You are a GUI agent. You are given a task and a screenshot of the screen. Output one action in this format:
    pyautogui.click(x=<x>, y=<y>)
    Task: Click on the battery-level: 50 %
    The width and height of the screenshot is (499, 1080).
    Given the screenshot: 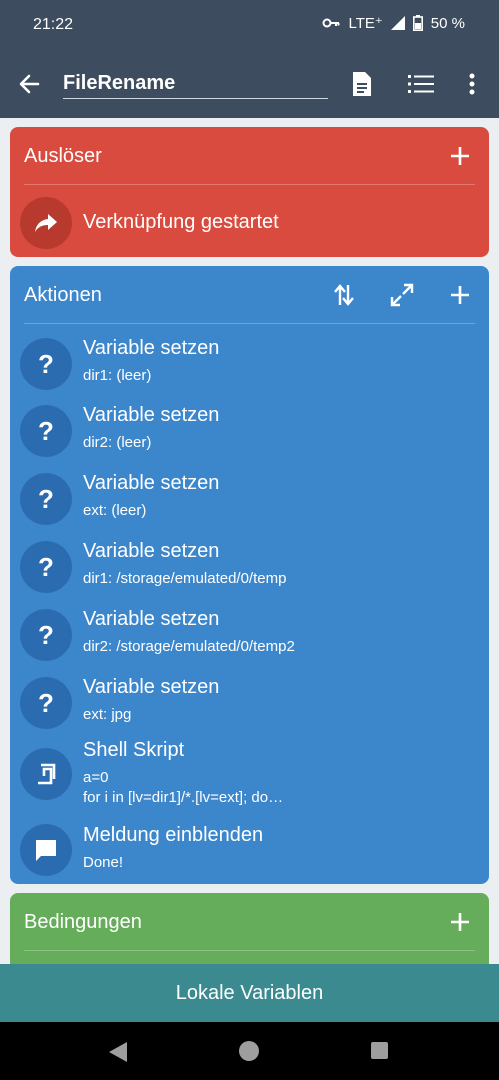 What is the action you would take?
    pyautogui.click(x=447, y=23)
    